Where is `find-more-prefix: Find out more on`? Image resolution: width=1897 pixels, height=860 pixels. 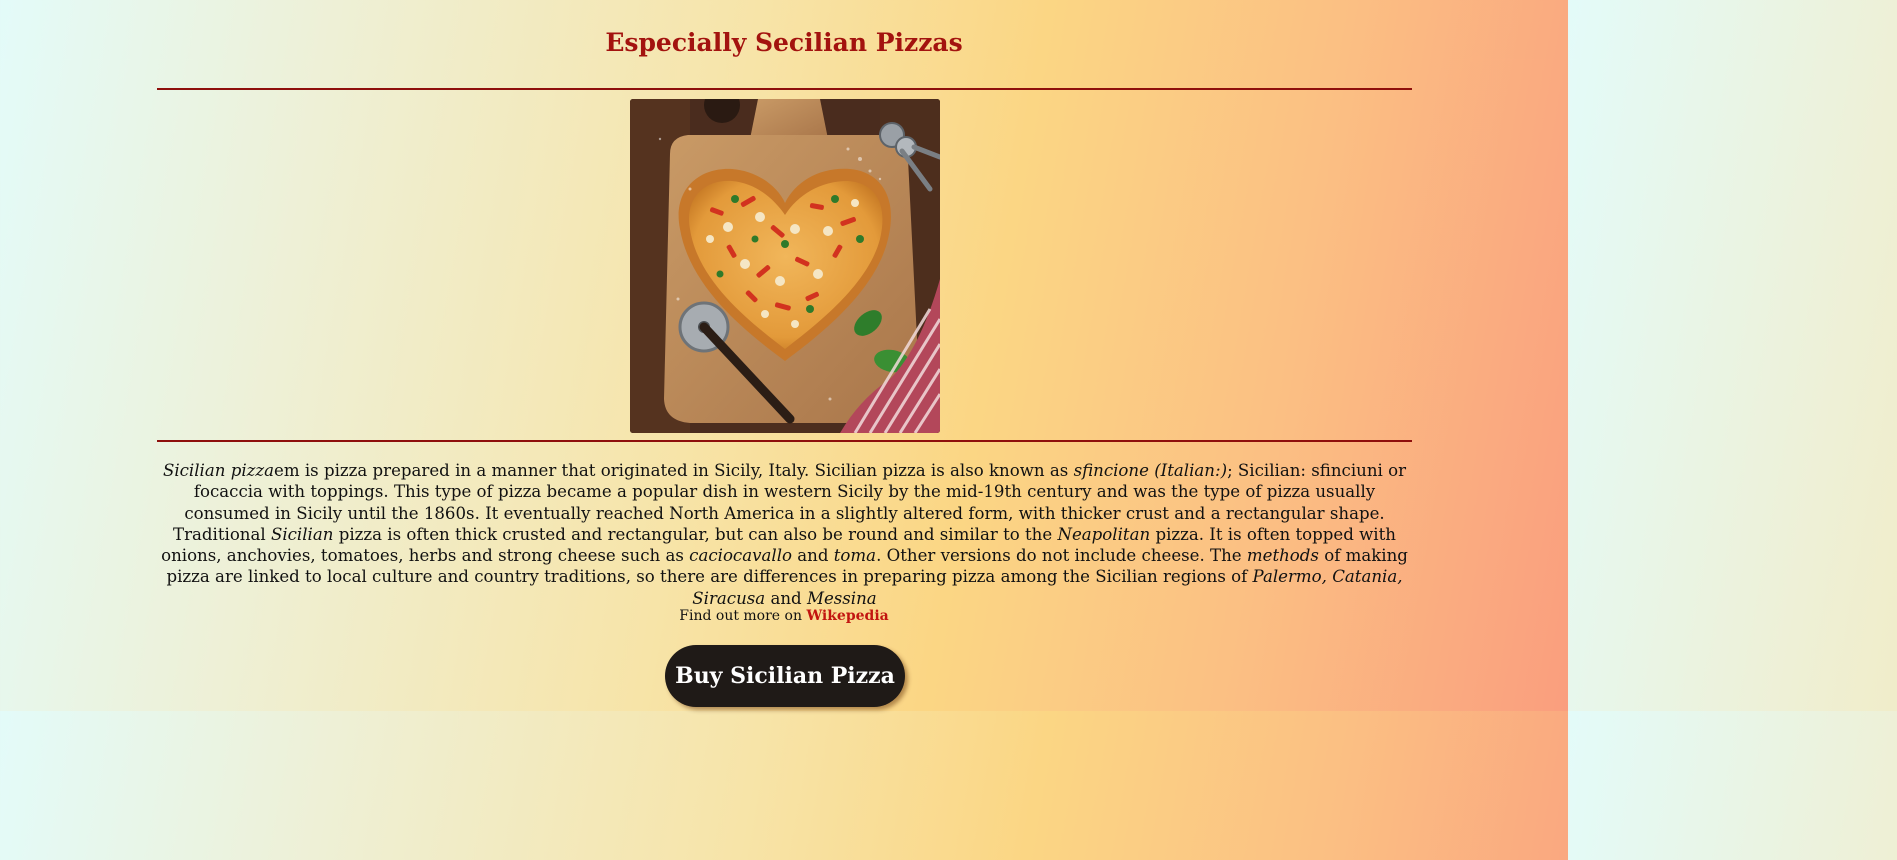
find-more-prefix: Find out more on is located at coordinates (743, 616).